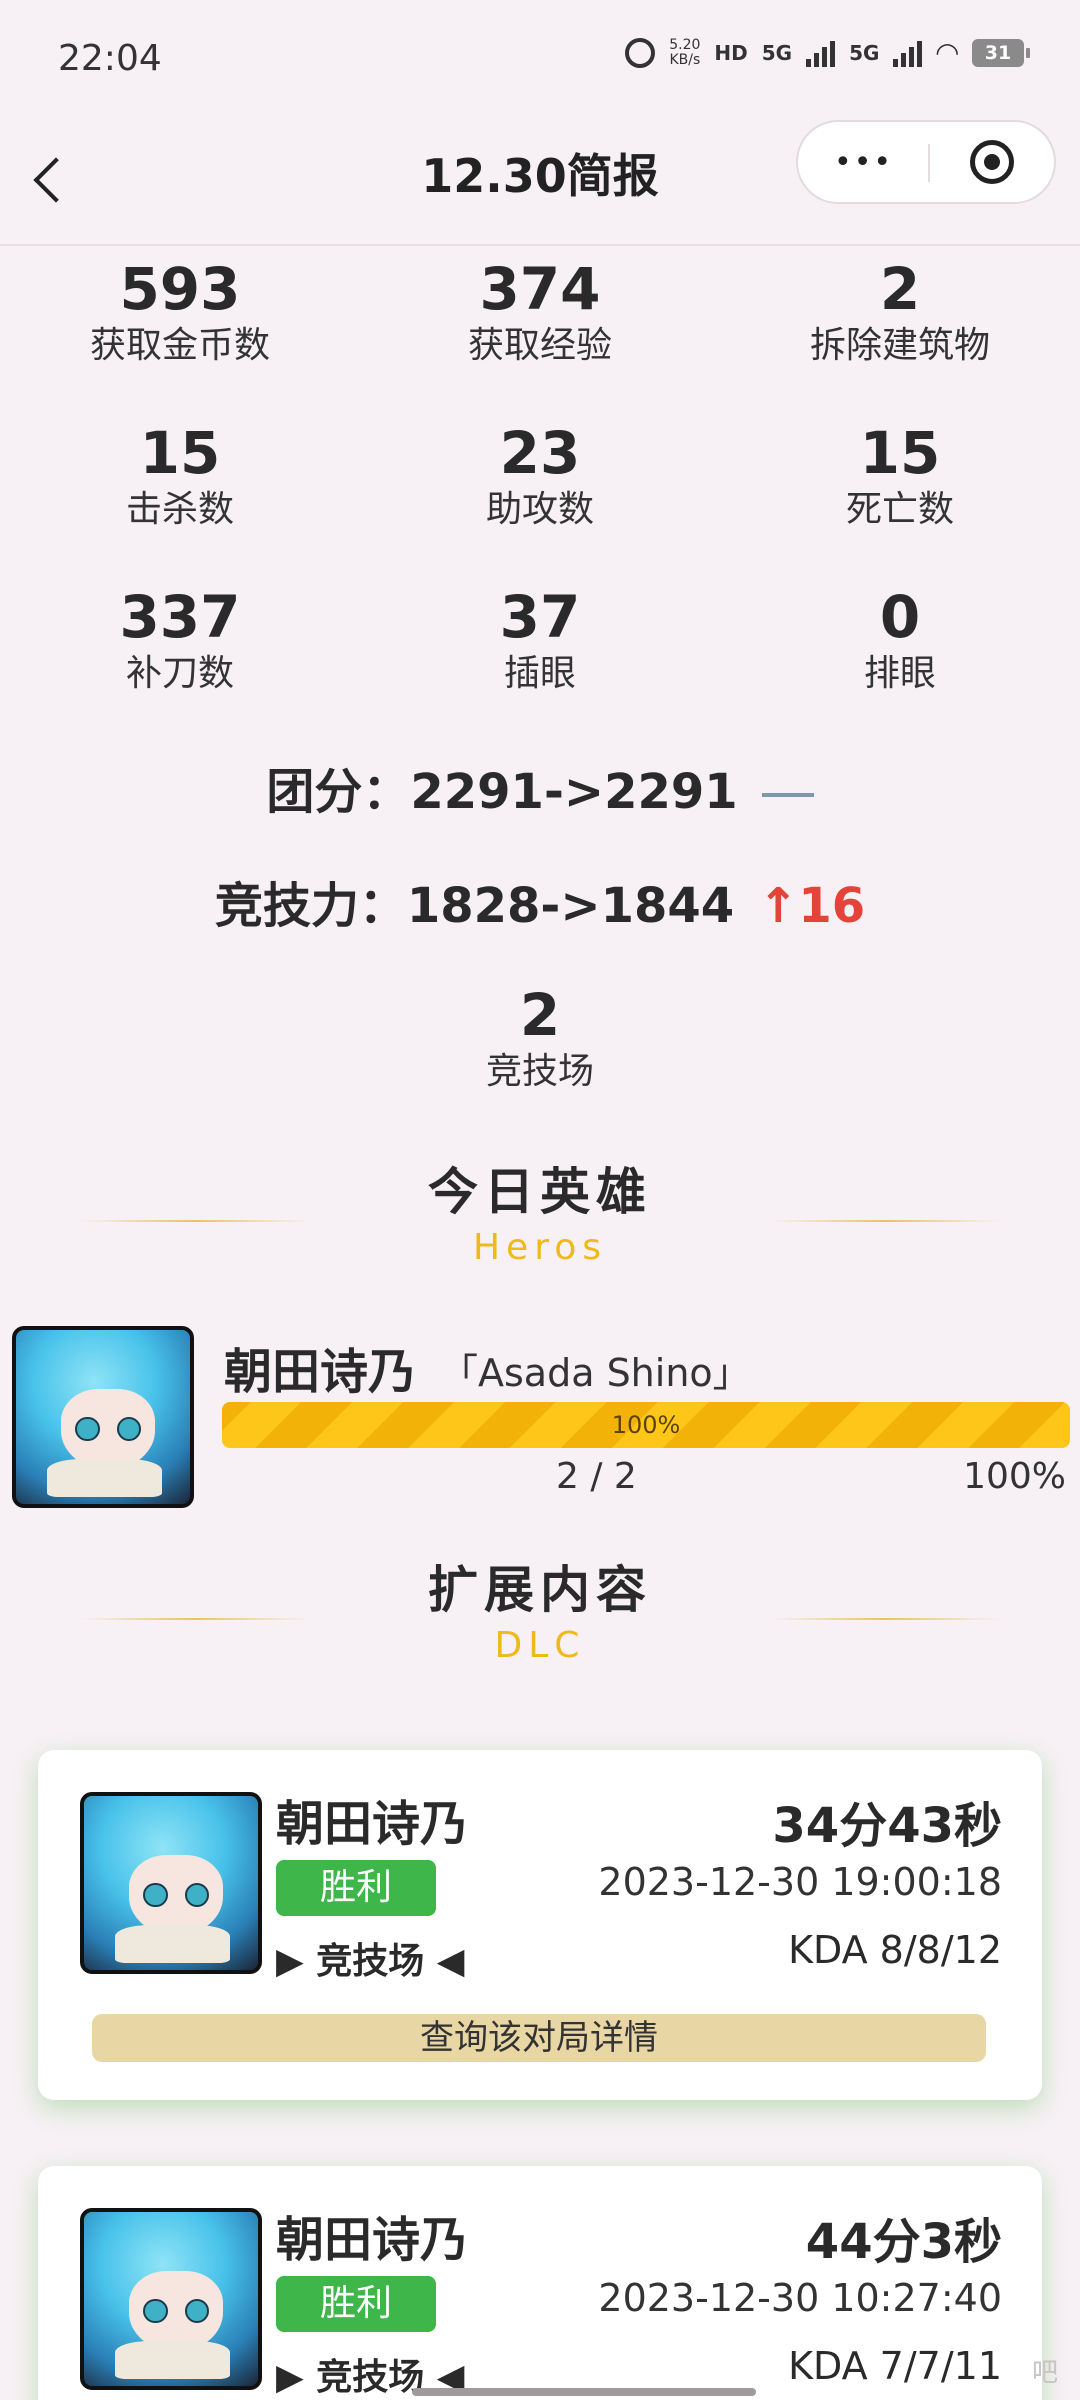 Image resolution: width=1080 pixels, height=2400 pixels. Describe the element at coordinates (992, 162) in the screenshot. I see `close-target-icon` at that location.